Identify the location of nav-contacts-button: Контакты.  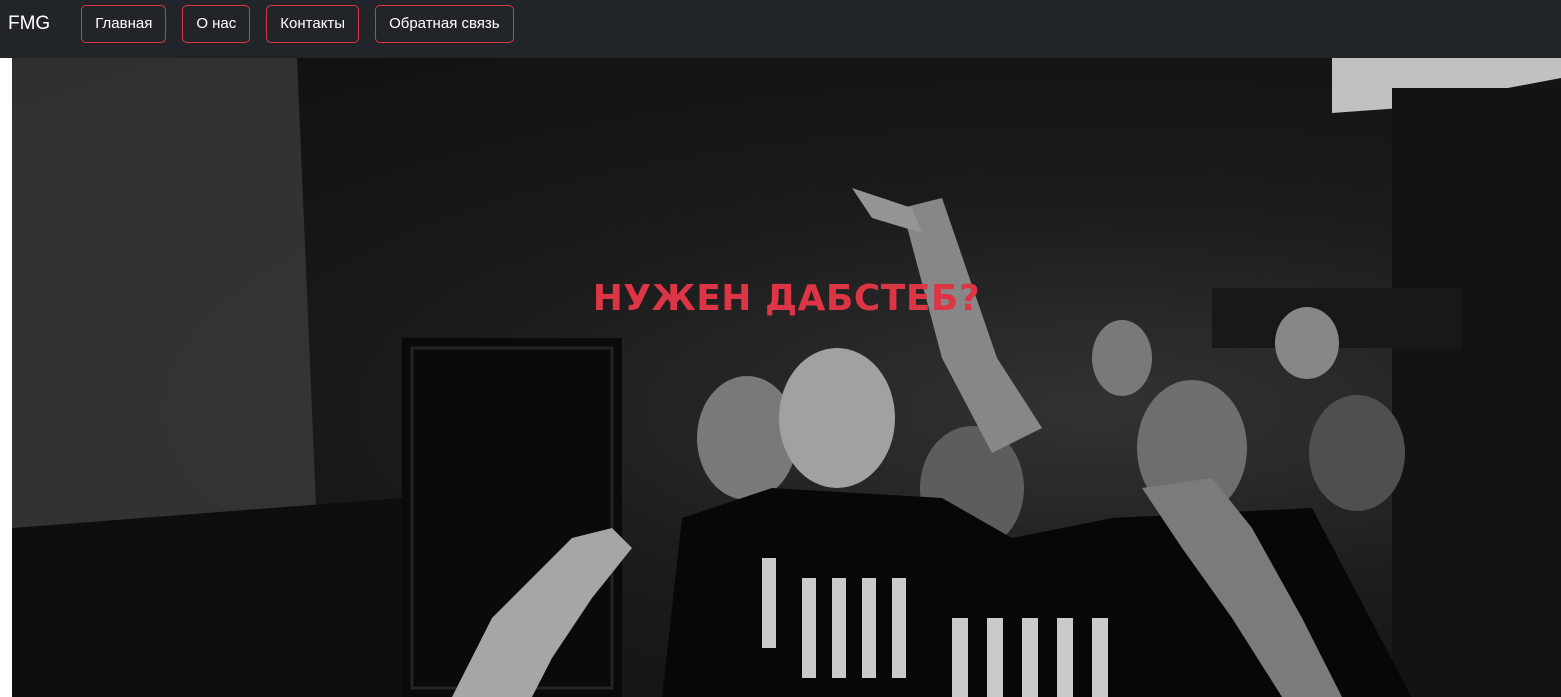
(313, 23).